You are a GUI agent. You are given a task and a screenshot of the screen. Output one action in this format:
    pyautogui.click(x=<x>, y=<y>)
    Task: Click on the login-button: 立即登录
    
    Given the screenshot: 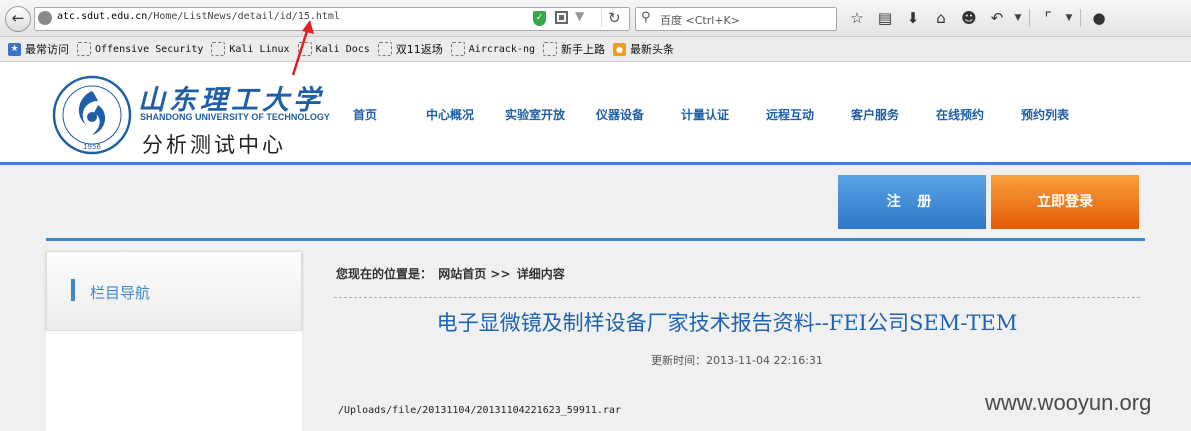 What is the action you would take?
    pyautogui.click(x=1065, y=202)
    